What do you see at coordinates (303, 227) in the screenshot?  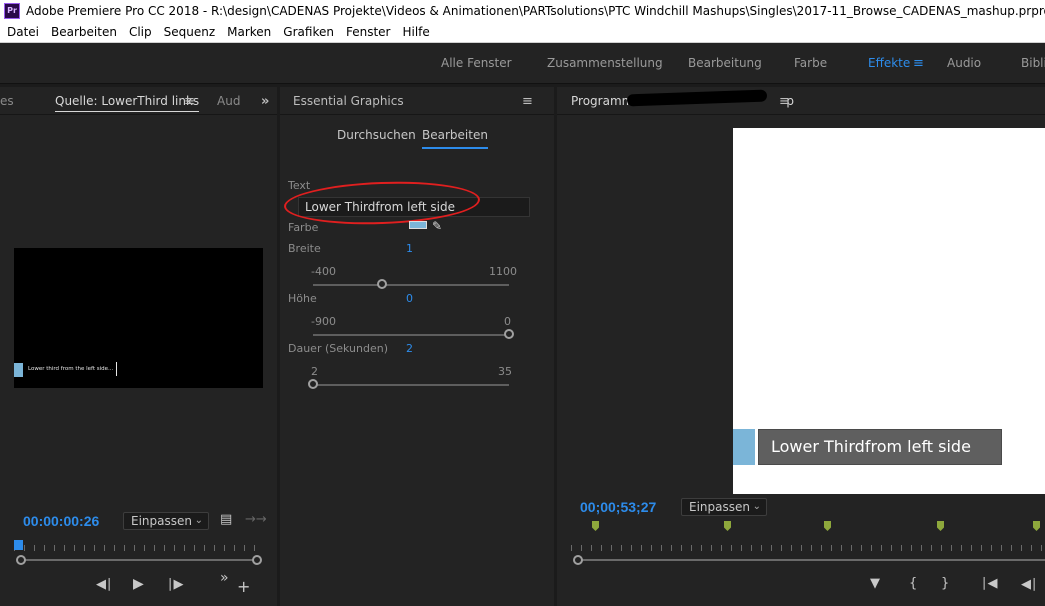 I see `color-property-label: Farbe` at bounding box center [303, 227].